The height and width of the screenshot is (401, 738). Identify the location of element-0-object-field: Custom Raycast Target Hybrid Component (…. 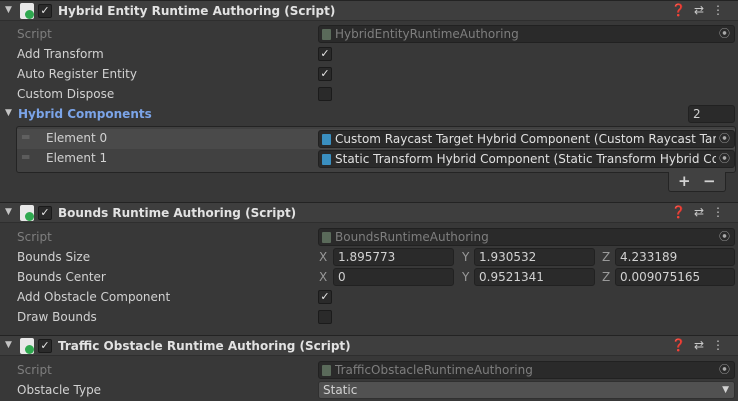
(526, 139).